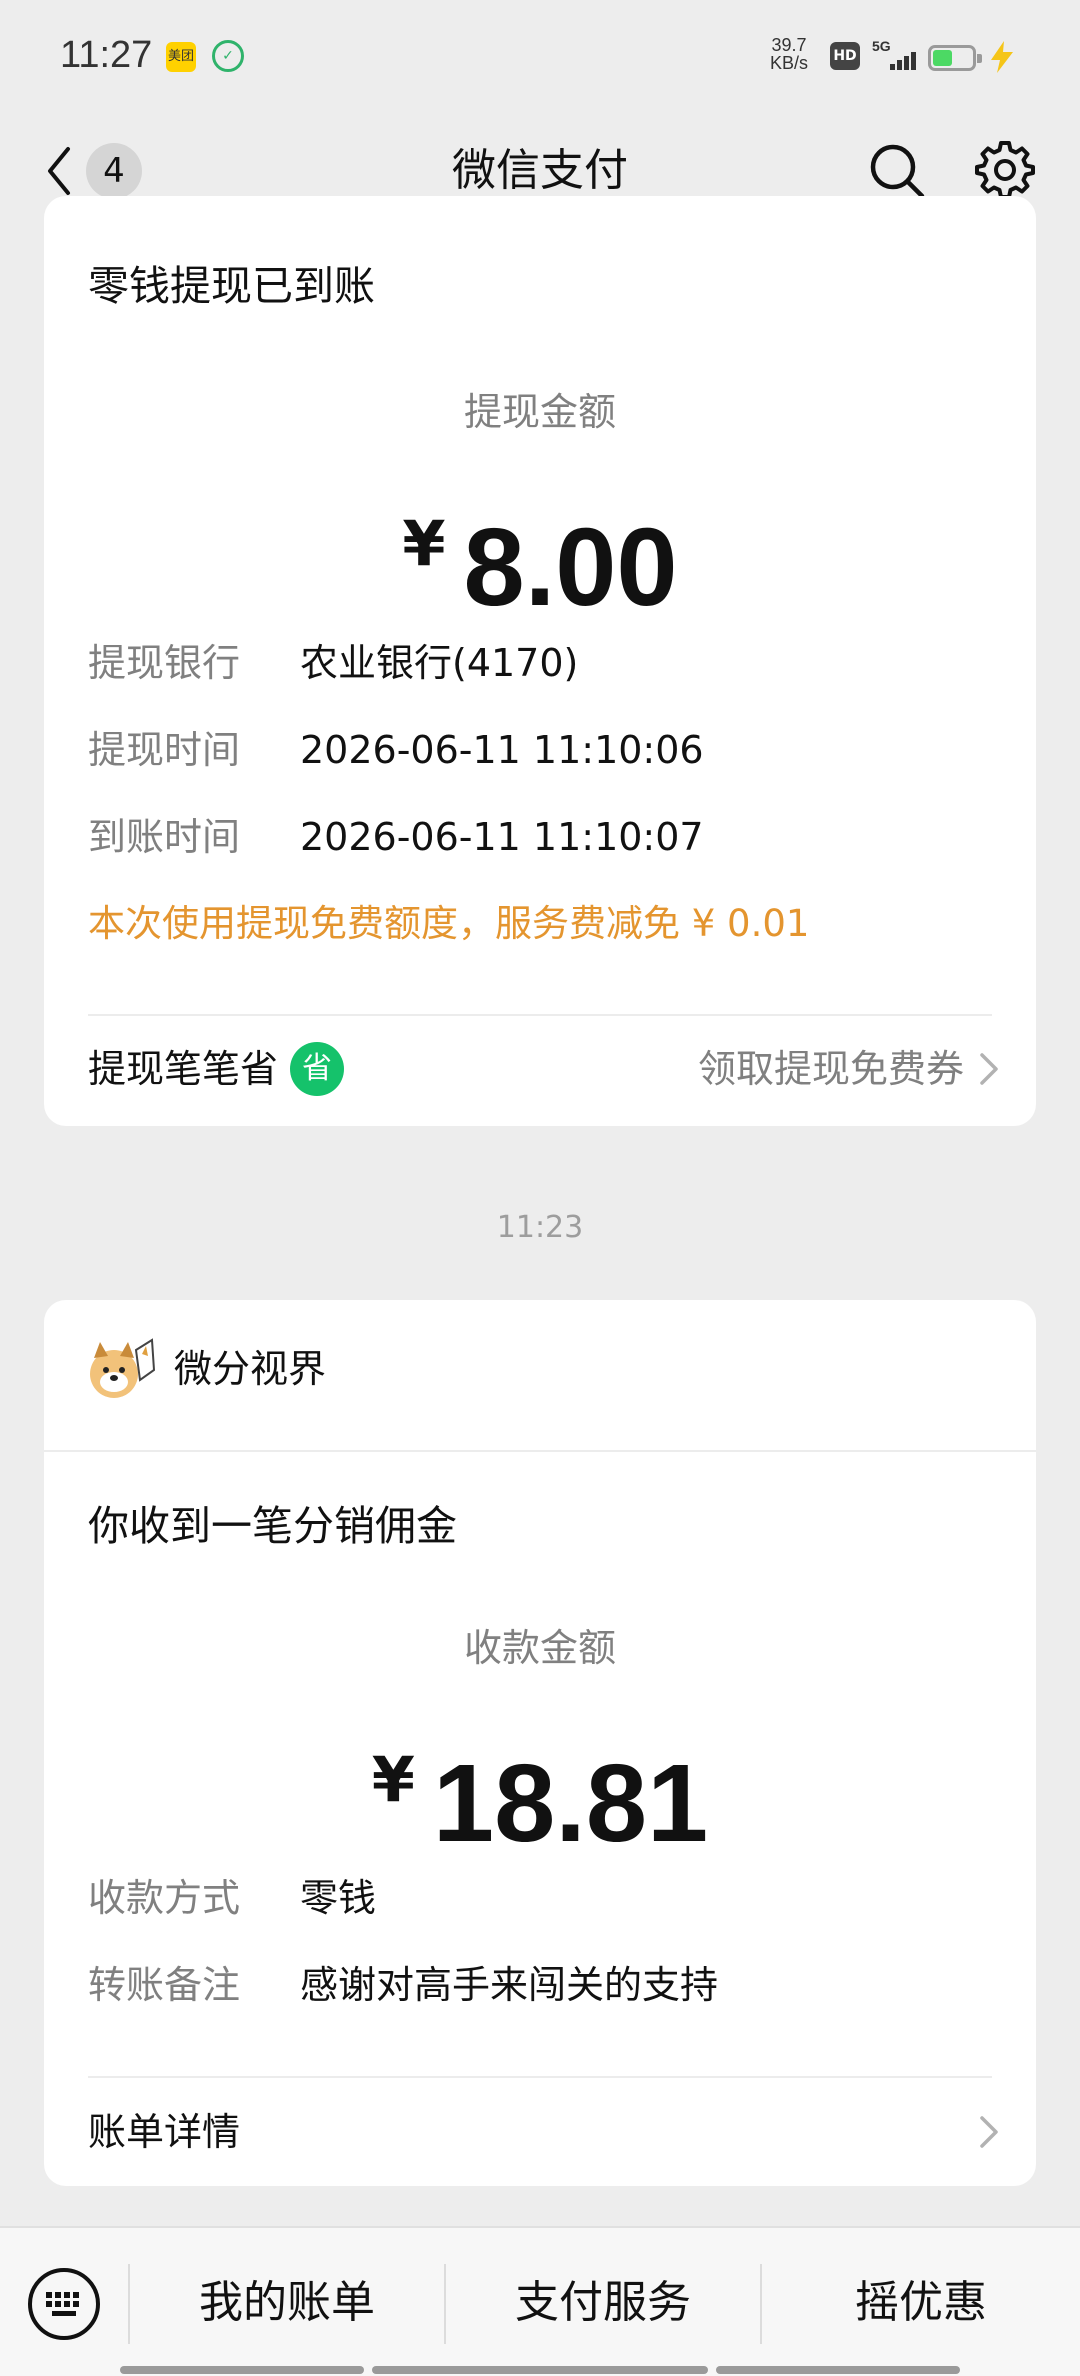 The width and height of the screenshot is (1080, 2376). I want to click on withdrawal-time-row: 提现时间 2026-06-11 11:10:06, so click(396, 750).